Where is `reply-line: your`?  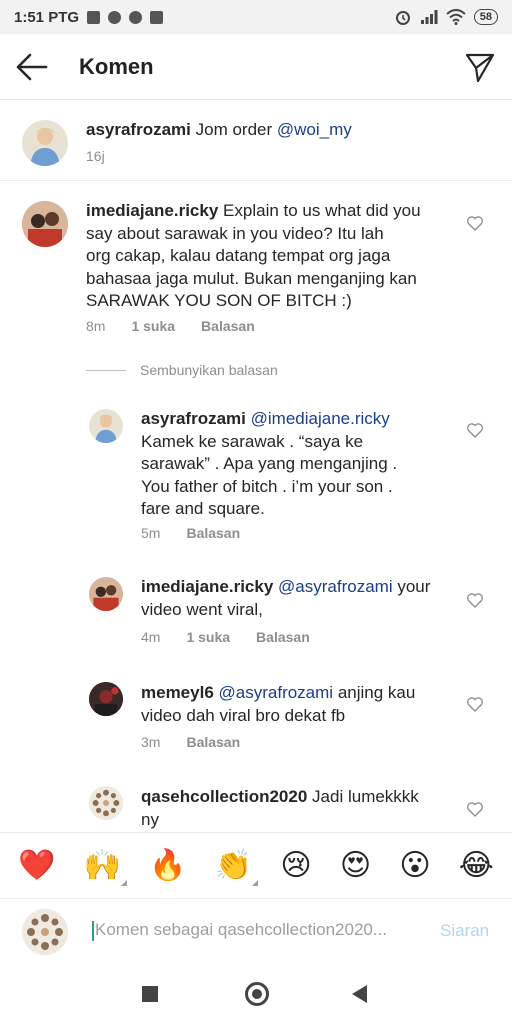
reply-line: your is located at coordinates (414, 586).